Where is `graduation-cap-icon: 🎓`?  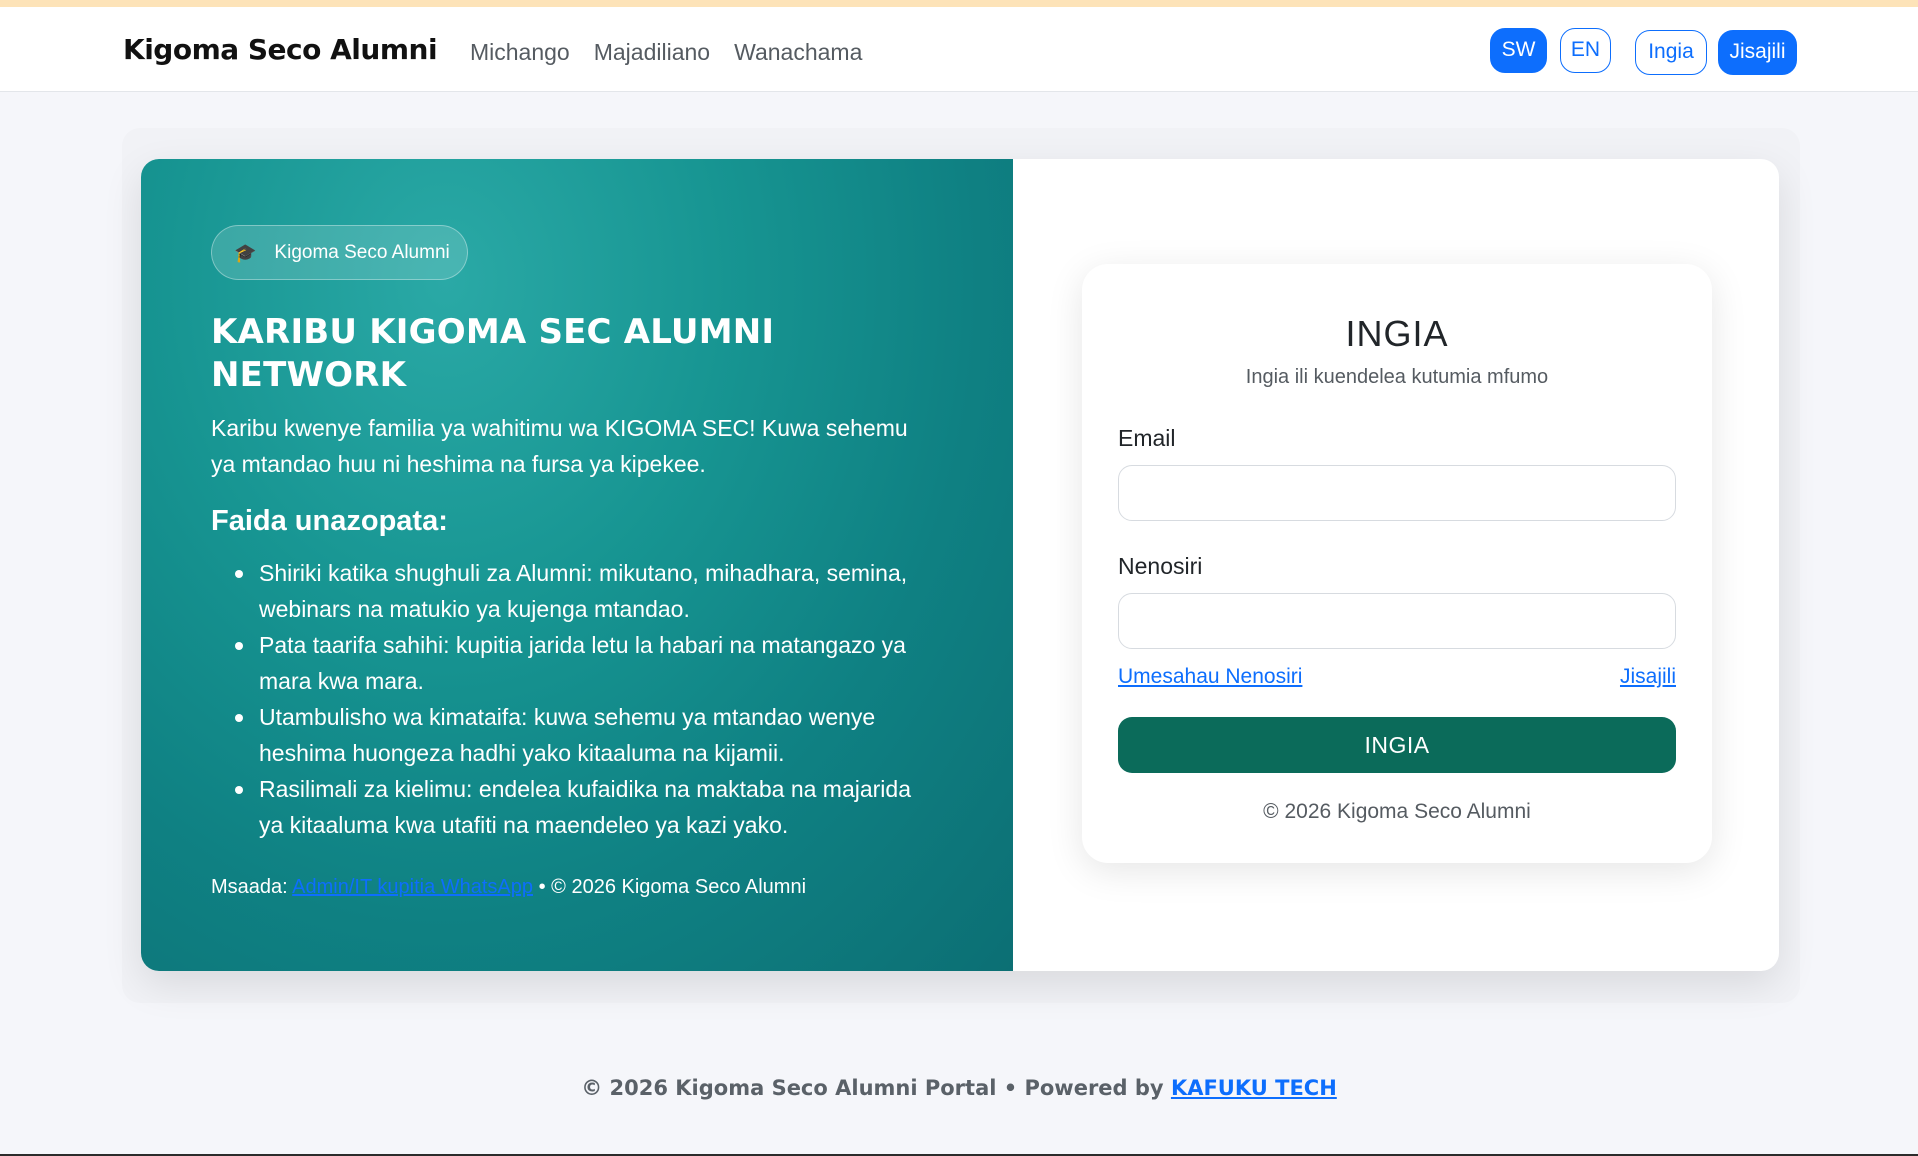
graduation-cap-icon: 🎓 is located at coordinates (245, 252).